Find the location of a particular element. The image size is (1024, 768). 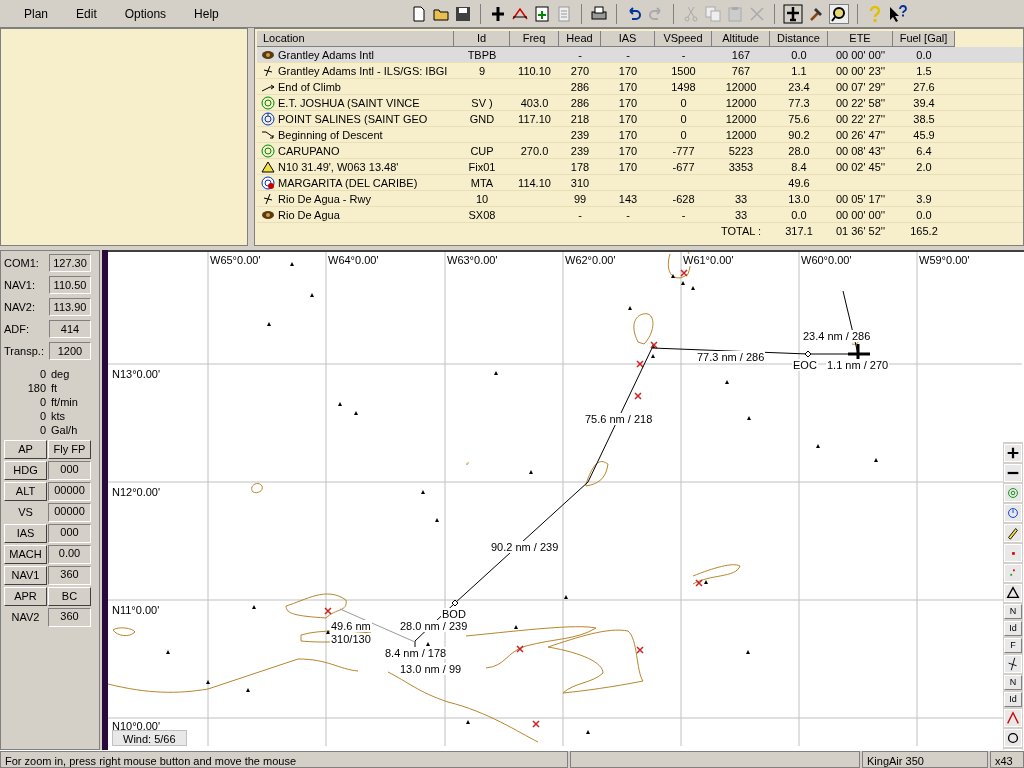

autopilot-button: MACH is located at coordinates (25, 554).